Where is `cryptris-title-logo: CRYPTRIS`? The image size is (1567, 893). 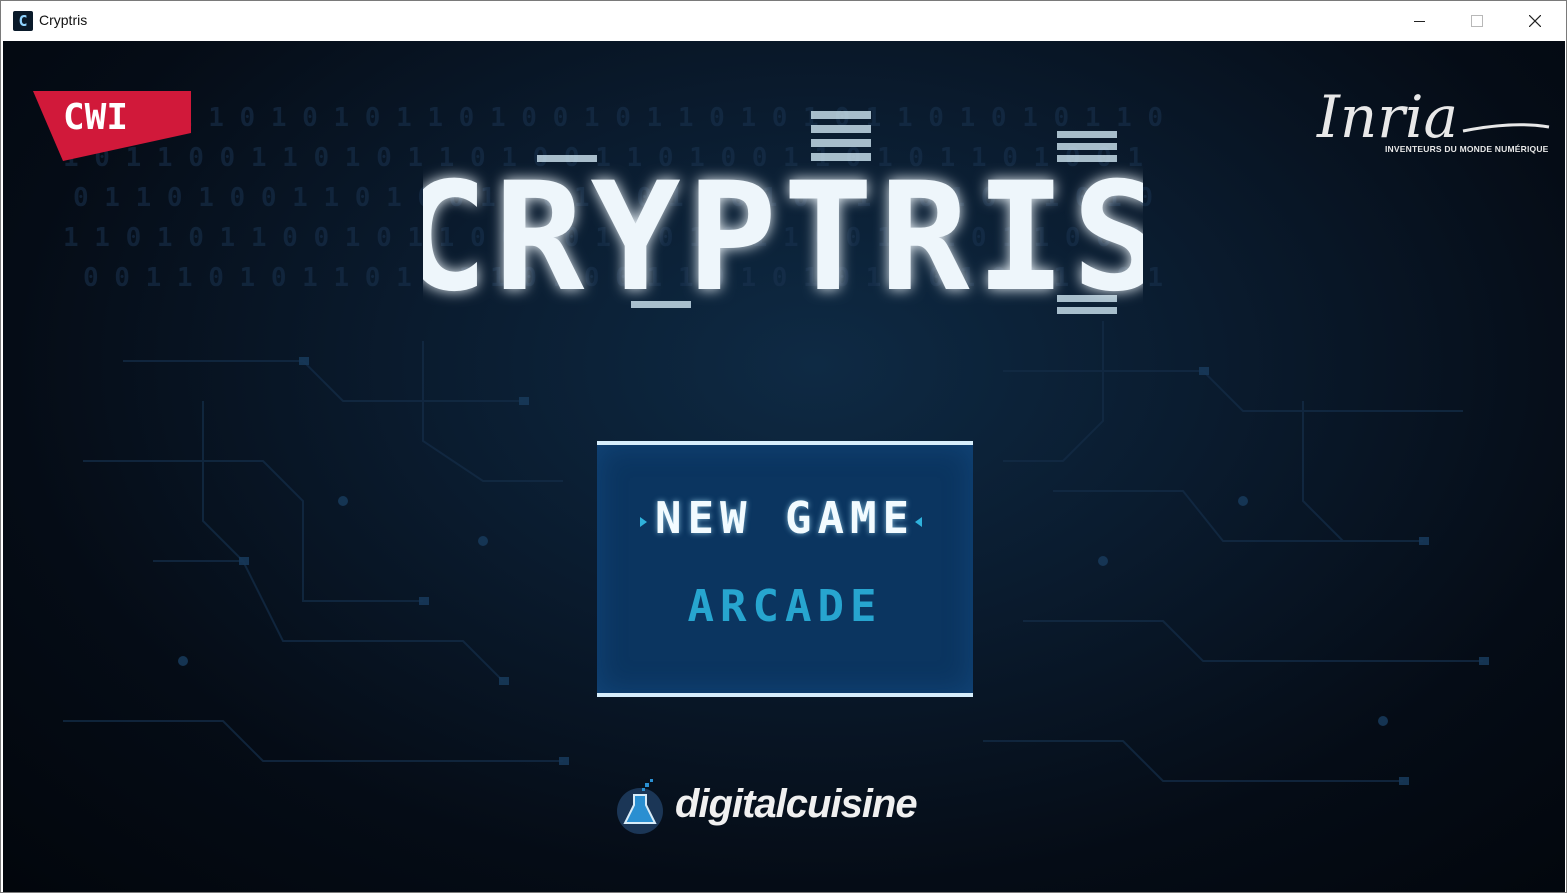 cryptris-title-logo: CRYPTRIS is located at coordinates (783, 216).